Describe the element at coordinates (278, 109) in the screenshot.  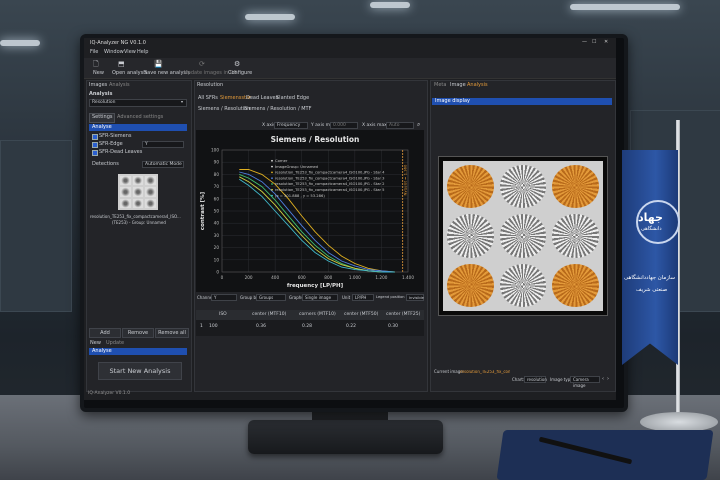
I see `breadcrumb-2: Siemens / Resolution / MTF` at that location.